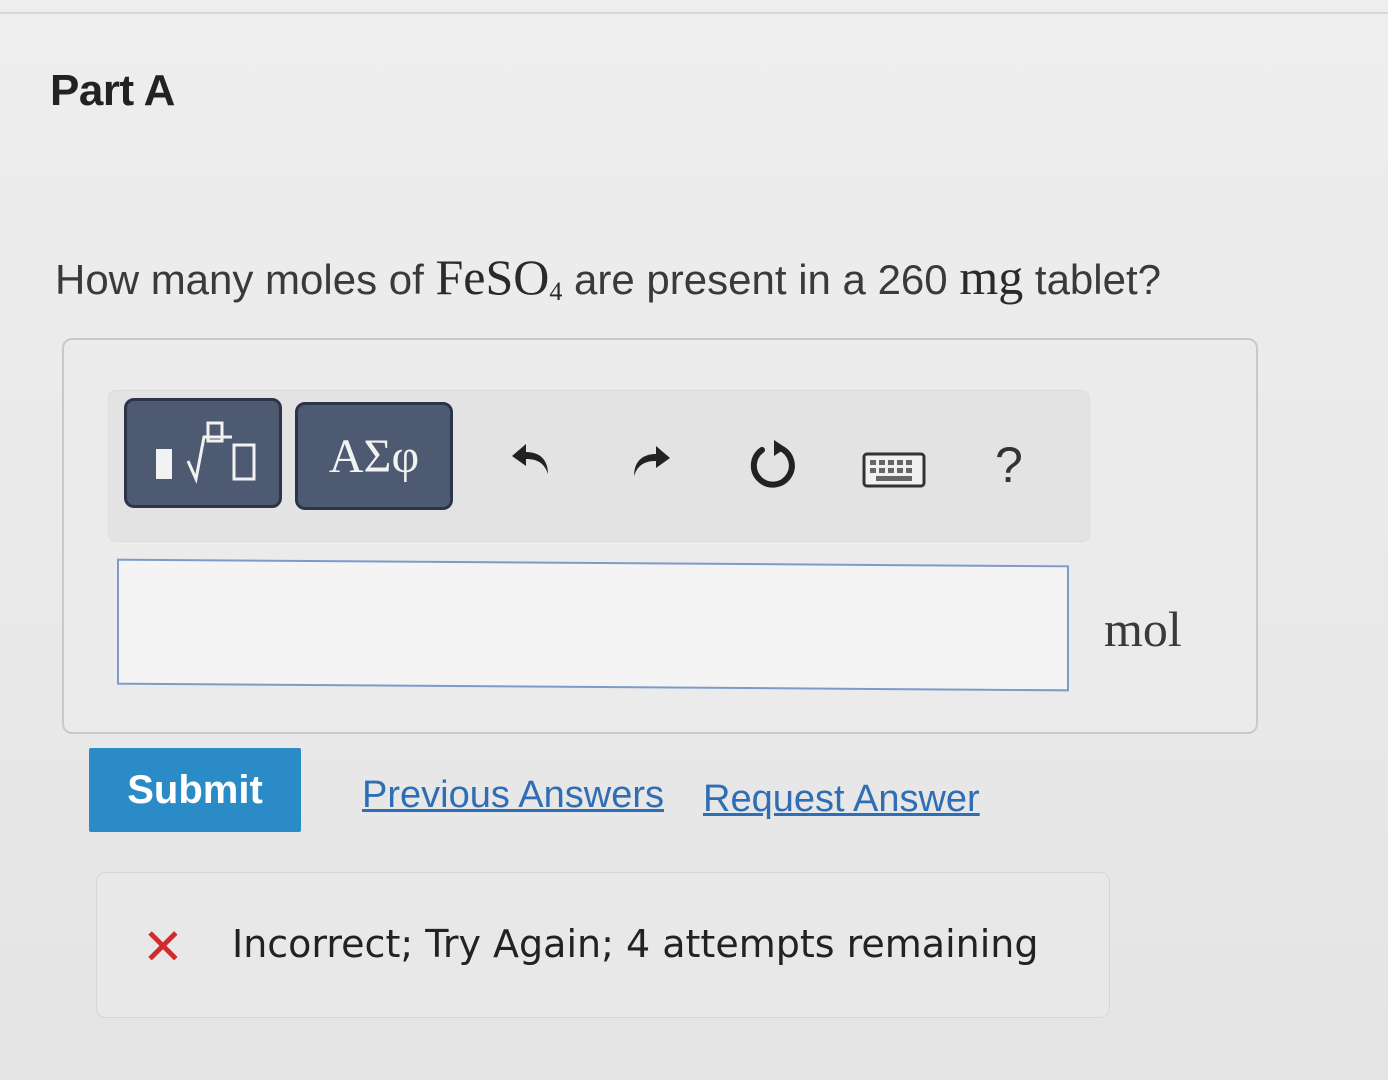 This screenshot has height=1080, width=1388. I want to click on templates-button, so click(203, 453).